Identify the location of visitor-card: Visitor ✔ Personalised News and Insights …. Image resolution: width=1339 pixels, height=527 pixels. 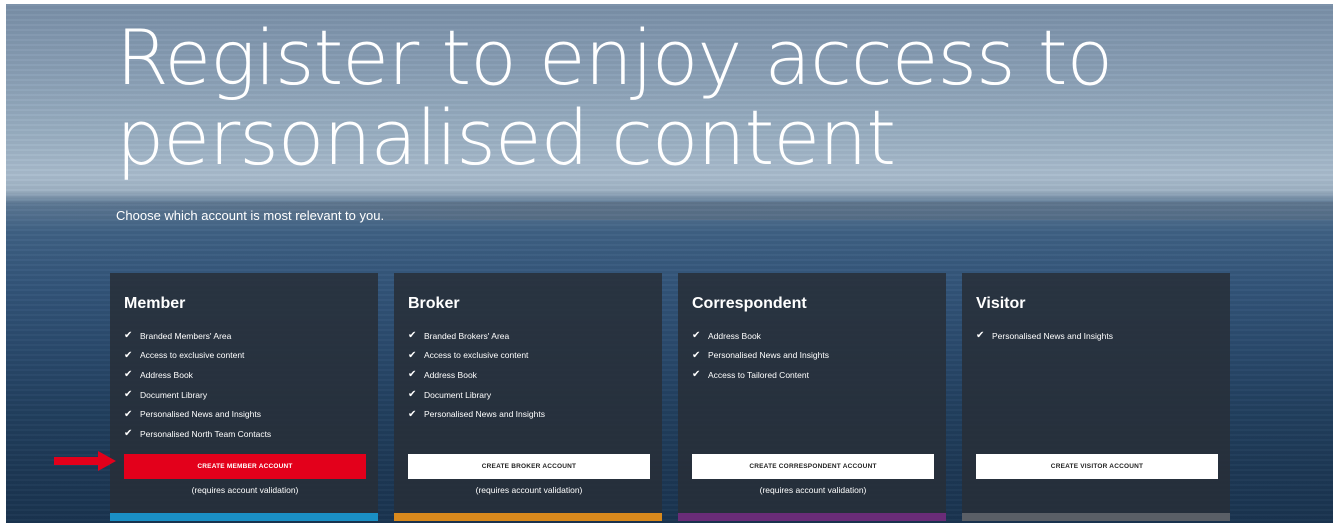
(1096, 397).